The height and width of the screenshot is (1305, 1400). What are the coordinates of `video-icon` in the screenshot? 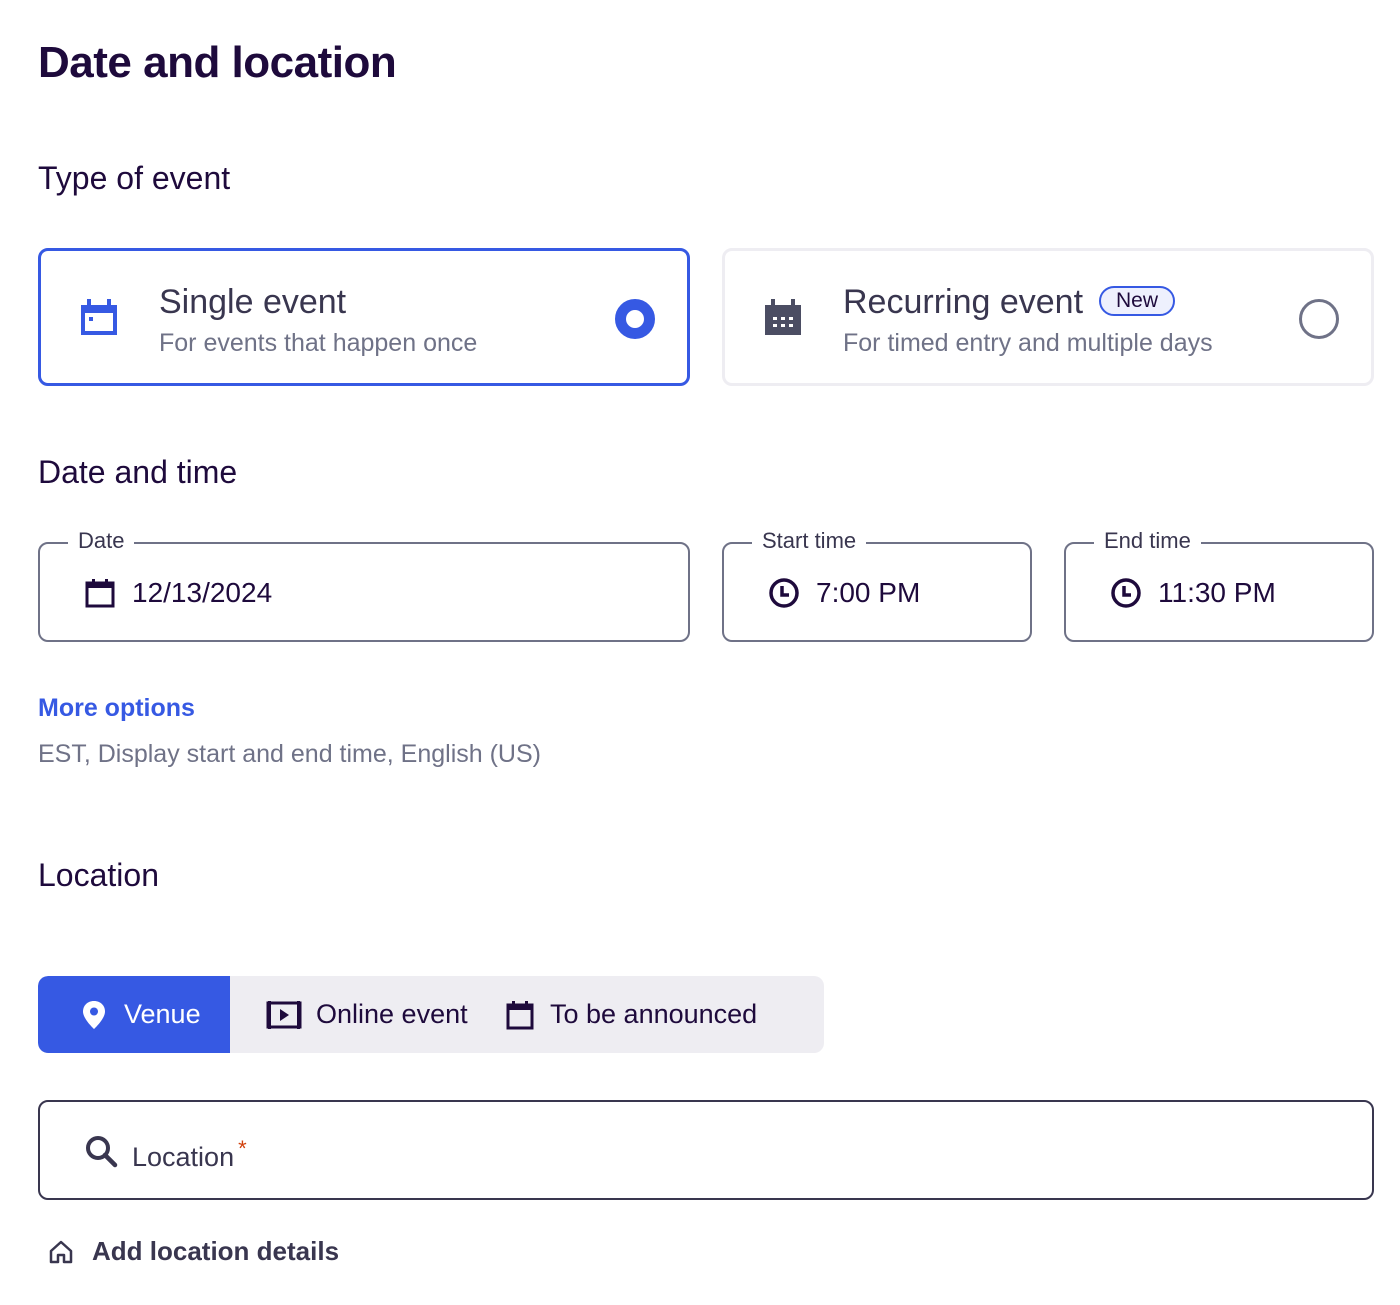 It's located at (284, 1014).